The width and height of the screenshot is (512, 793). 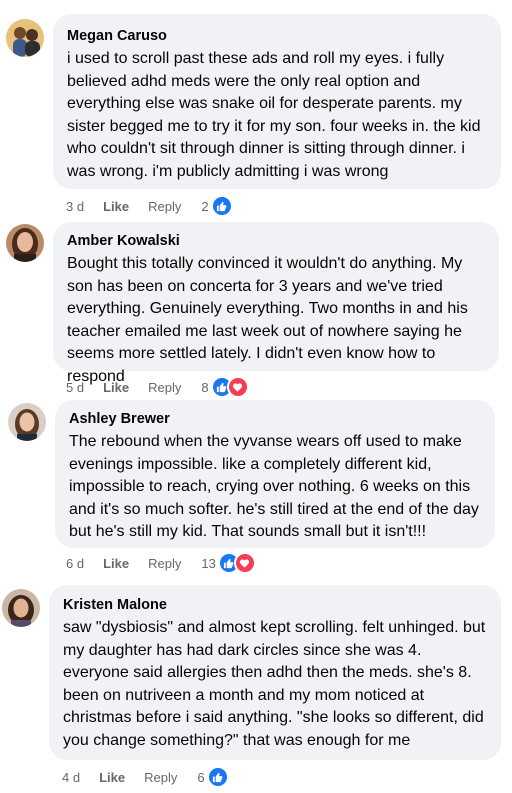 I want to click on author-name: Ashley Brewer, so click(x=275, y=419).